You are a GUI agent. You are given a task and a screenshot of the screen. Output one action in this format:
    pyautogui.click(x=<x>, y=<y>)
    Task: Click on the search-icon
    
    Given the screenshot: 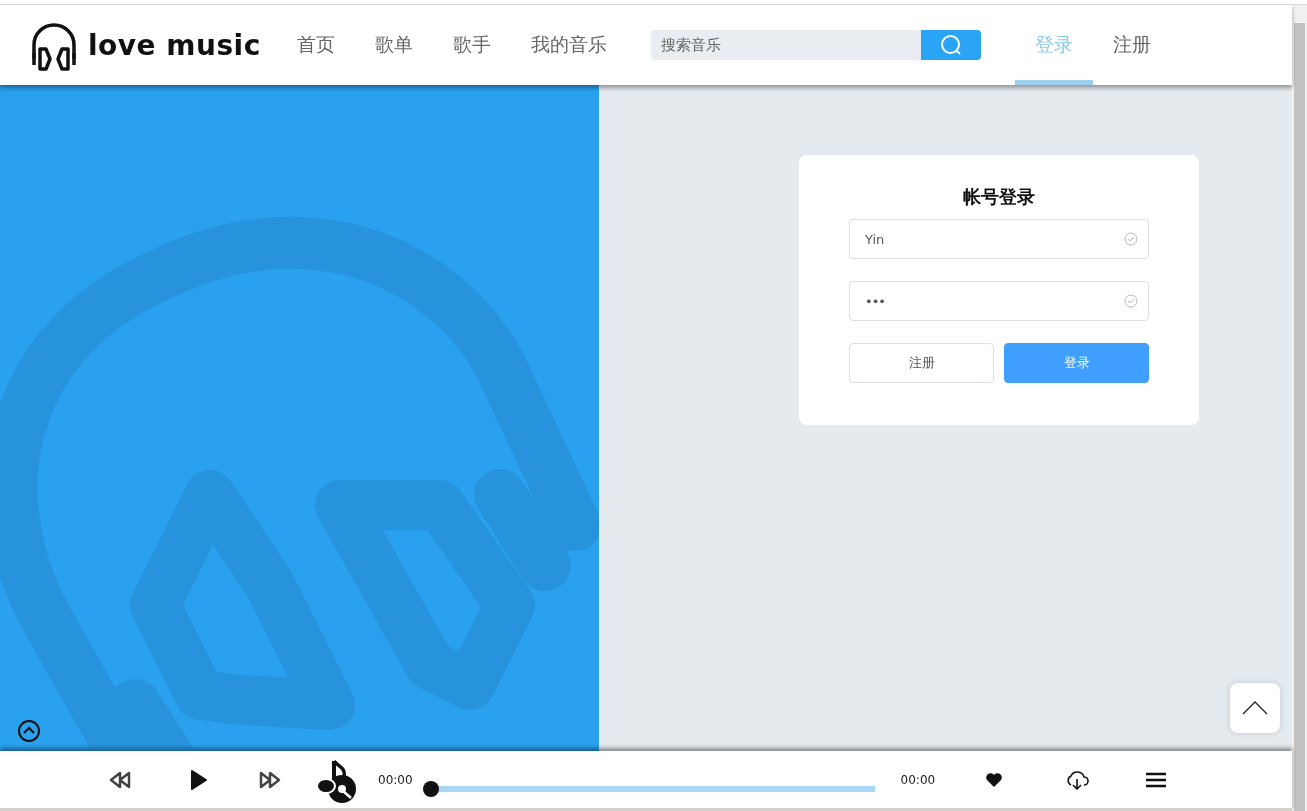 What is the action you would take?
    pyautogui.click(x=950, y=45)
    